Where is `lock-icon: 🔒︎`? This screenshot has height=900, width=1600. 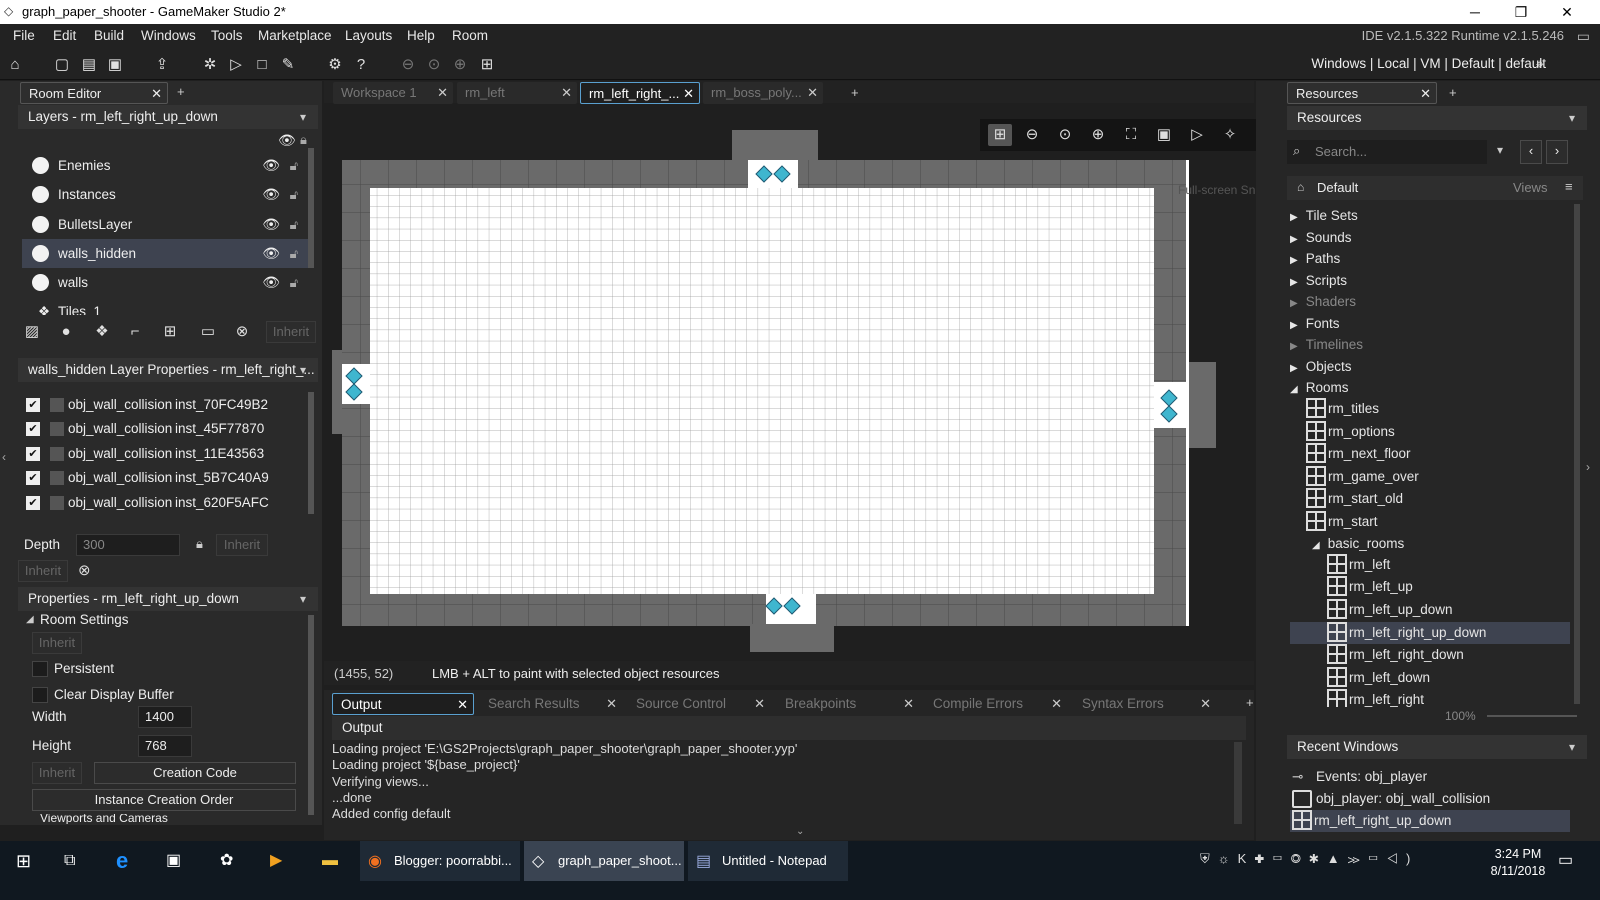 lock-icon: 🔒︎ is located at coordinates (199, 544).